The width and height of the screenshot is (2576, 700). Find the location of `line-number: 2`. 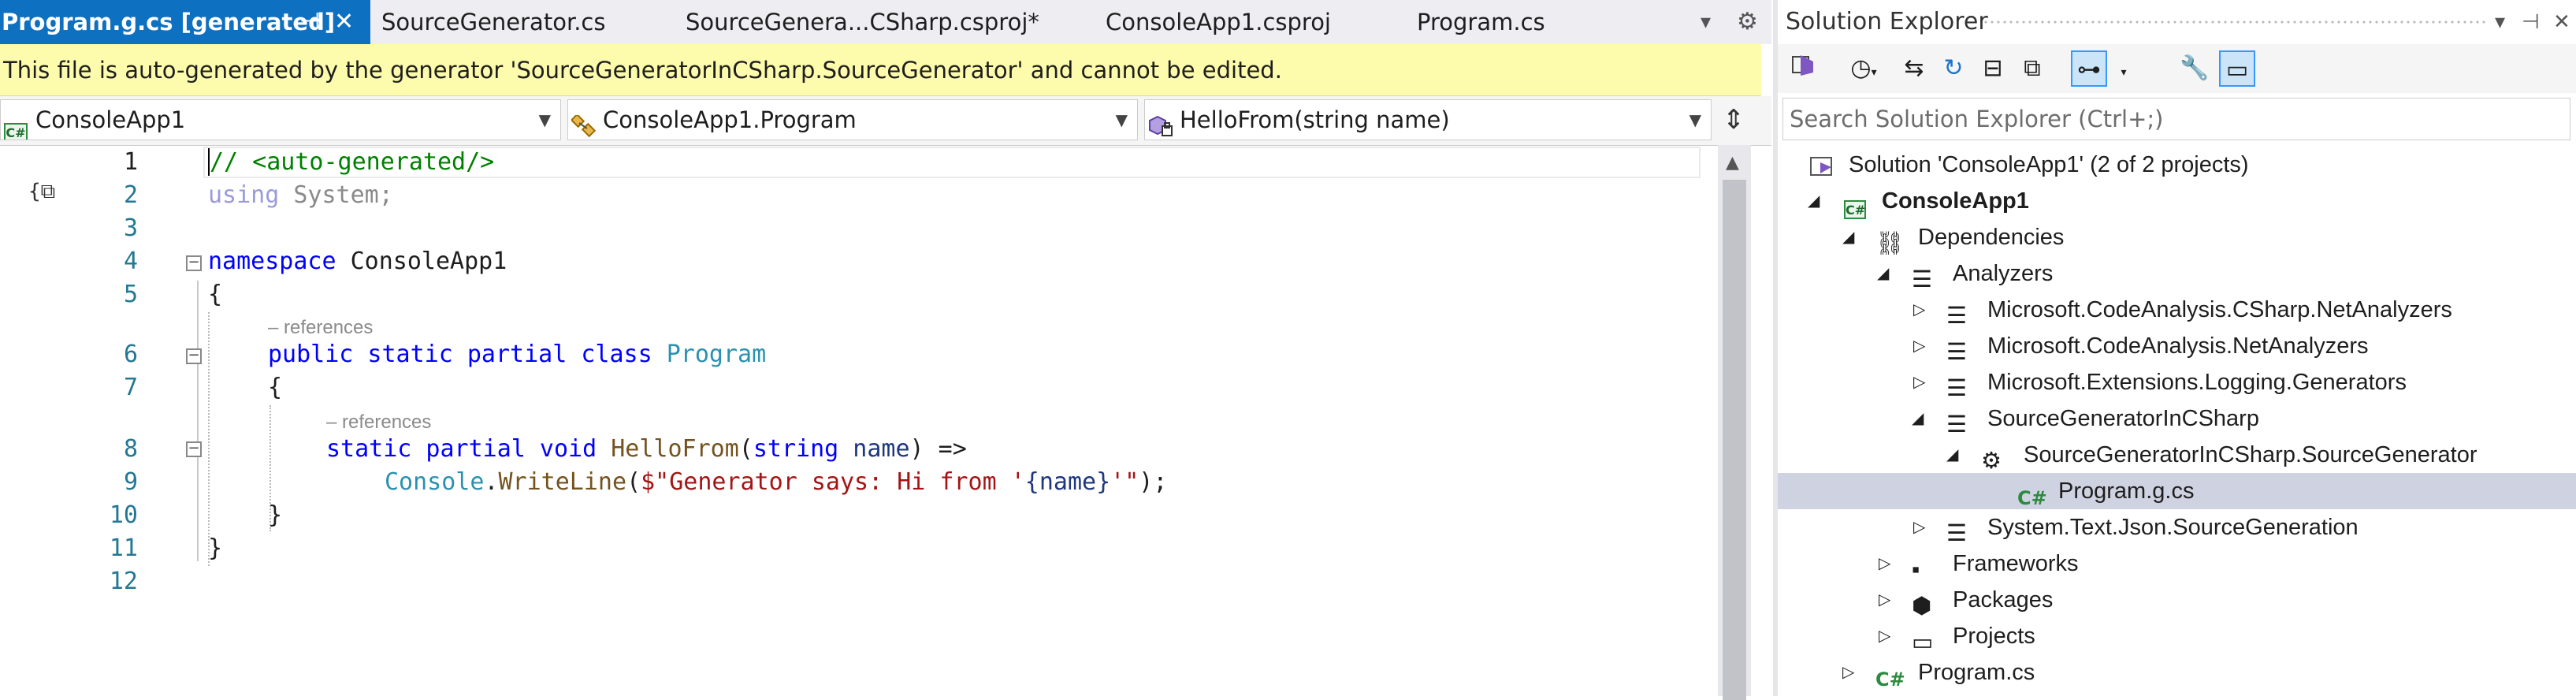

line-number: 2 is located at coordinates (130, 195).